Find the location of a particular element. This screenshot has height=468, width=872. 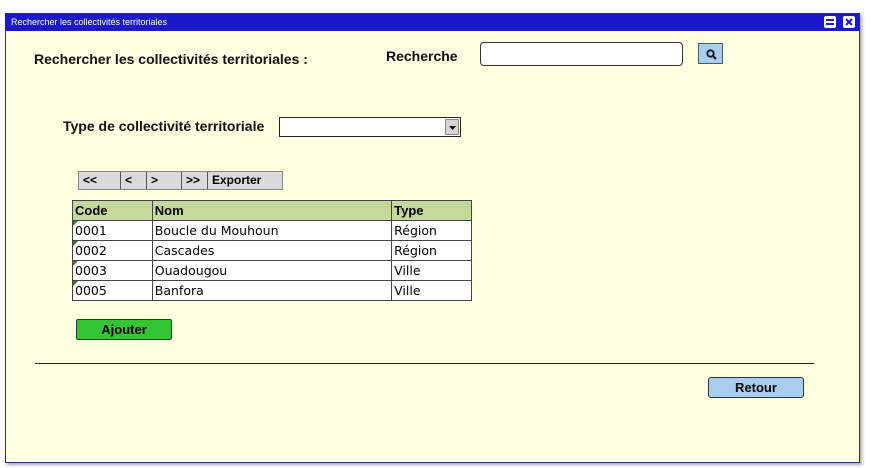

table-row: 0005 Banfora Ville is located at coordinates (272, 290).